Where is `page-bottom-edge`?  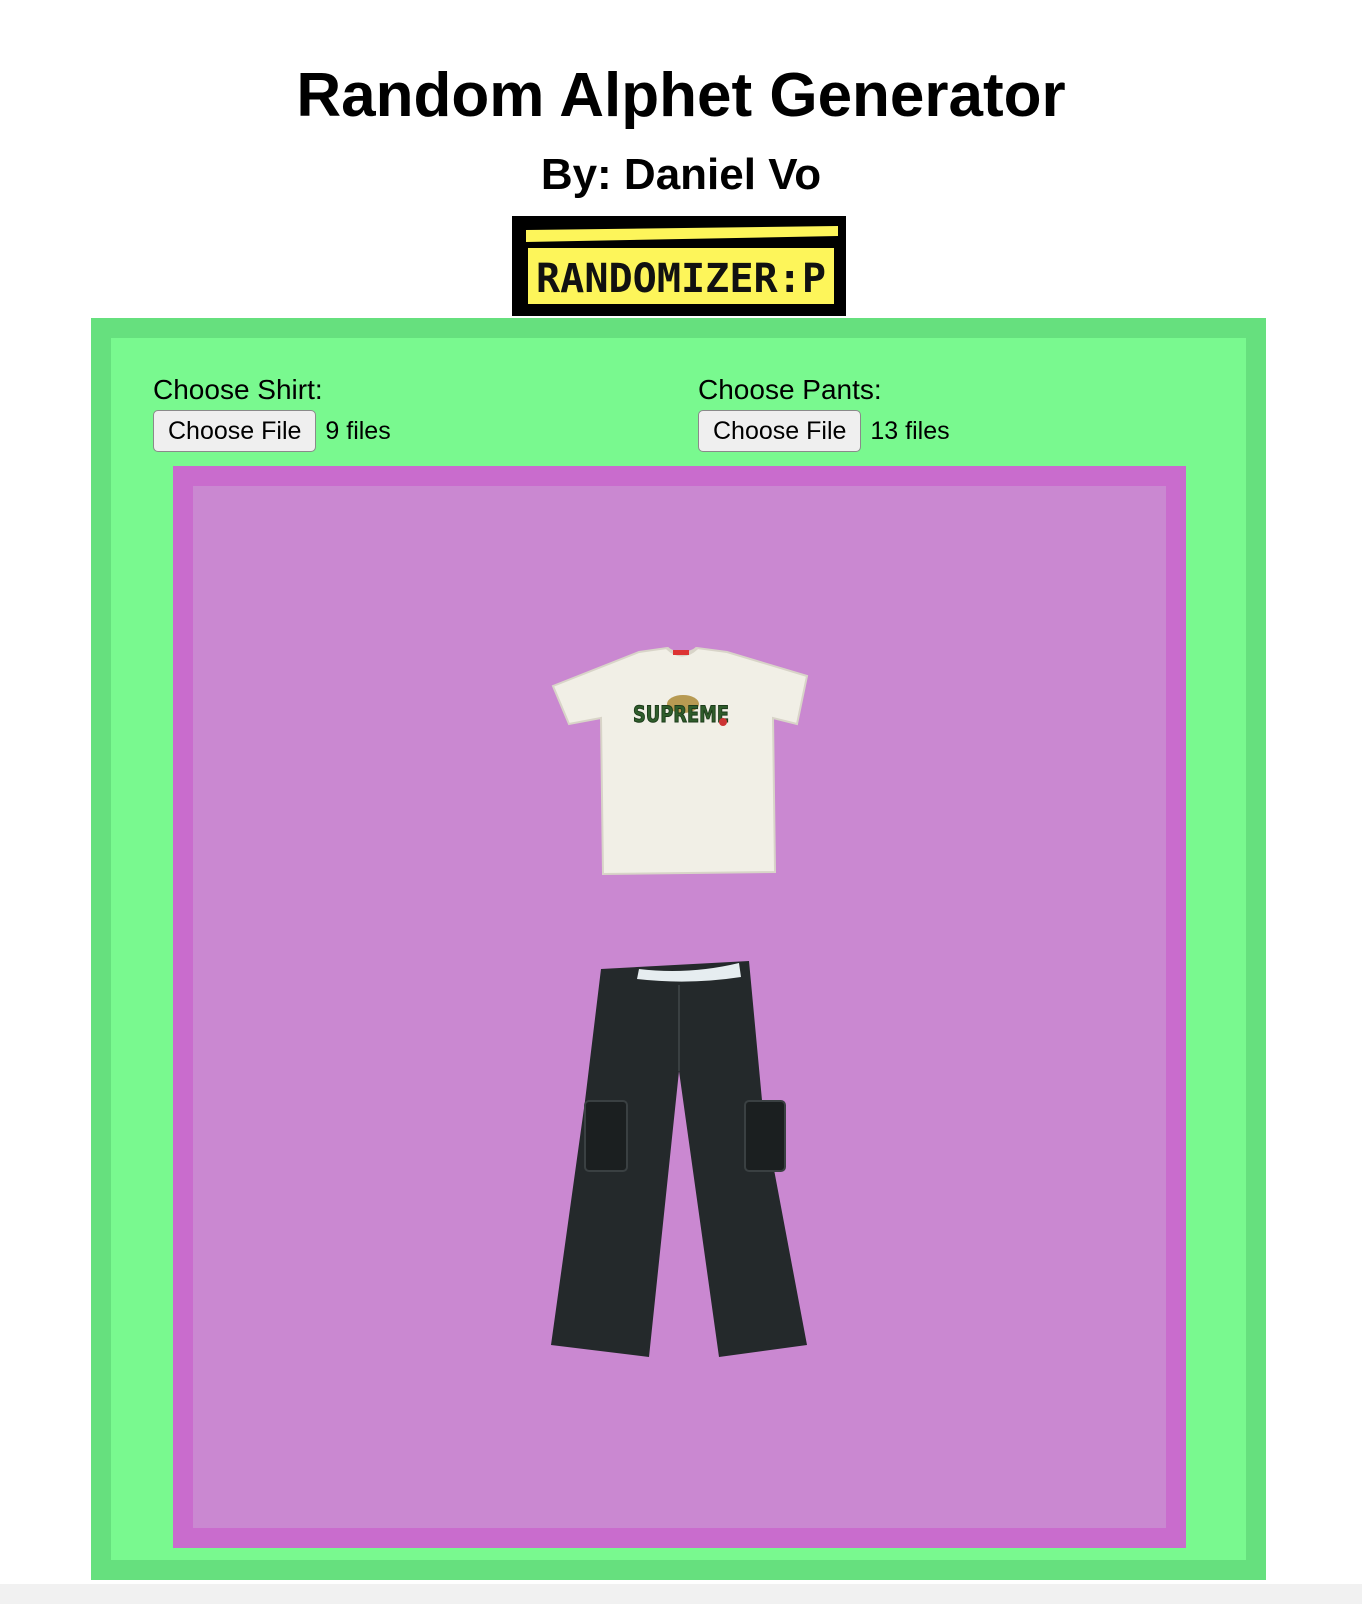
page-bottom-edge is located at coordinates (681, 1594).